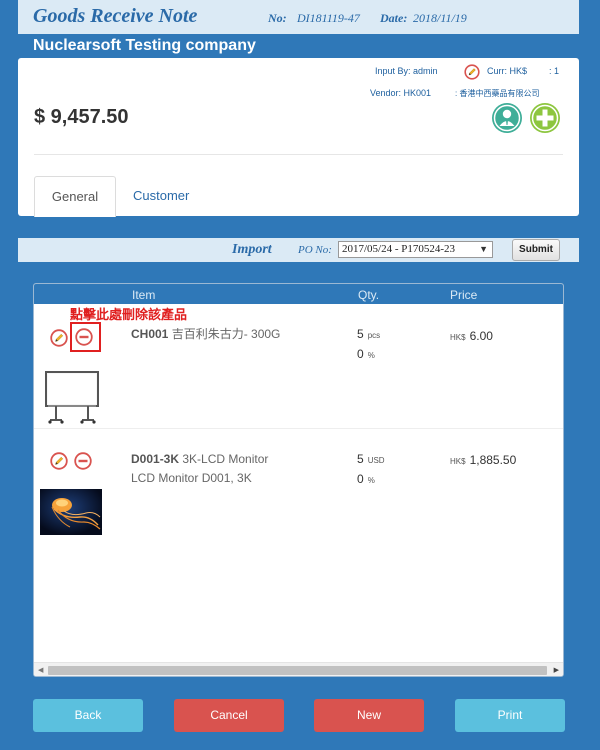 This screenshot has height=750, width=600. Describe the element at coordinates (129, 314) in the screenshot. I see `delete-annotation: 點擊此處刪除該產品` at that location.